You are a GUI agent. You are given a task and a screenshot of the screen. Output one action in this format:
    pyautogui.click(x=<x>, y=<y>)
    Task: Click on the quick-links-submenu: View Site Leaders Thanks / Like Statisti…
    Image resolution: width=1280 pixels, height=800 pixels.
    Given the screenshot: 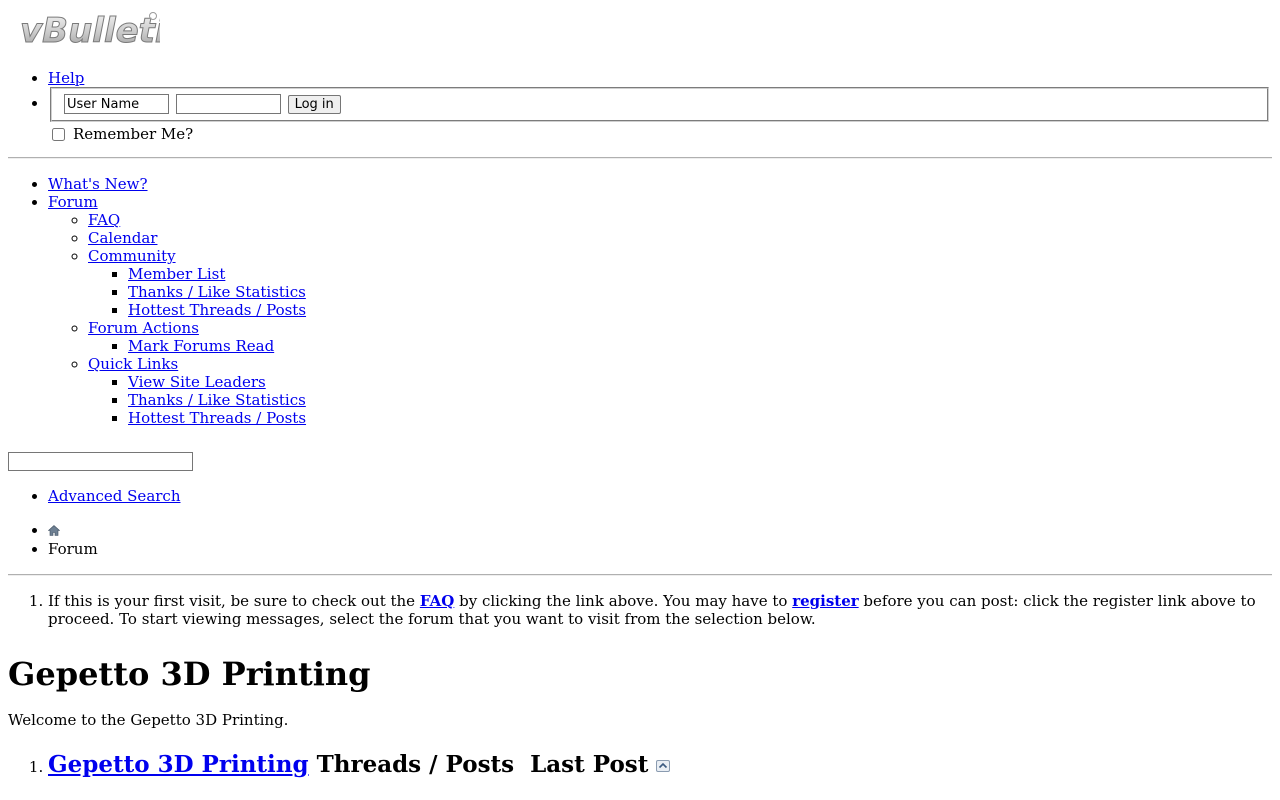 What is the action you would take?
    pyautogui.click(x=680, y=400)
    